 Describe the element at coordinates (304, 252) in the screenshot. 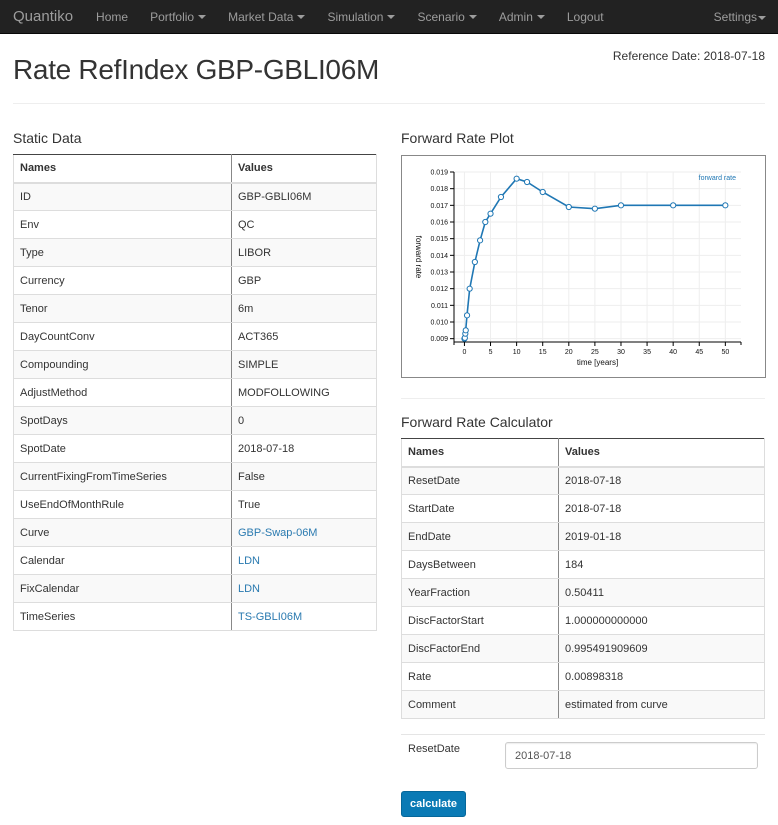

I see `row-value: LIBOR` at that location.